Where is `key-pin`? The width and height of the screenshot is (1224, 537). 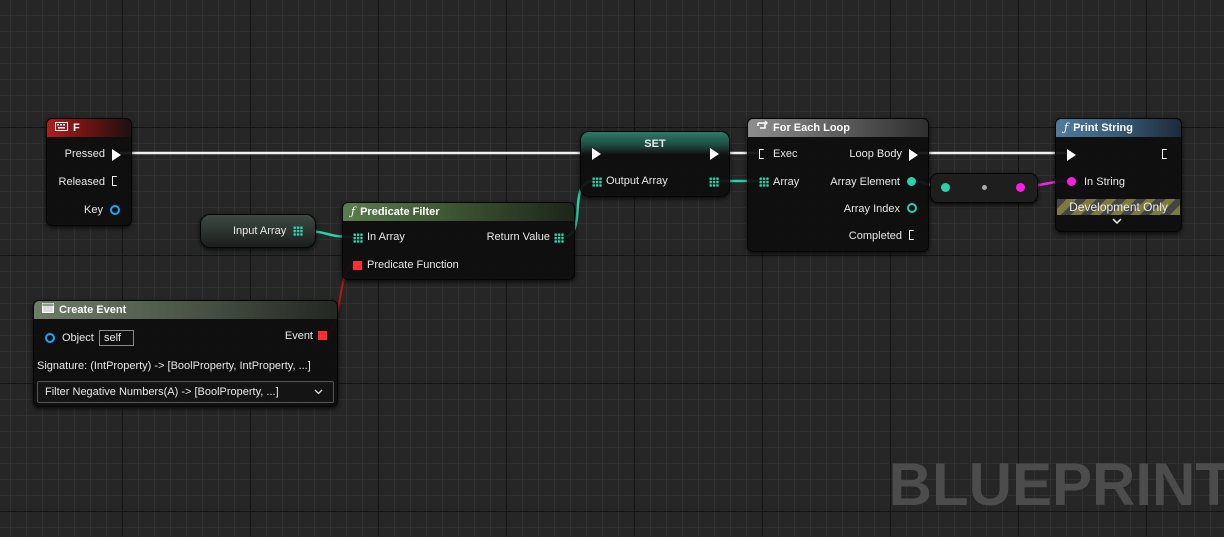 key-pin is located at coordinates (115, 210).